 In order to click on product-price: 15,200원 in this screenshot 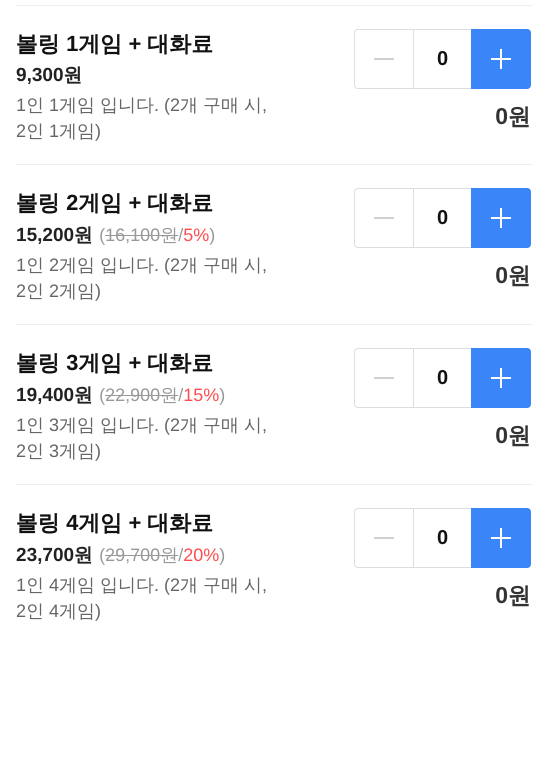, I will do `click(55, 236)`.